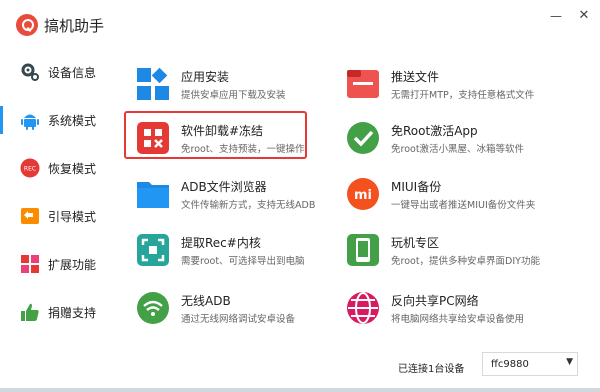 This screenshot has width=600, height=392. I want to click on mi-logo-text: mi, so click(363, 195).